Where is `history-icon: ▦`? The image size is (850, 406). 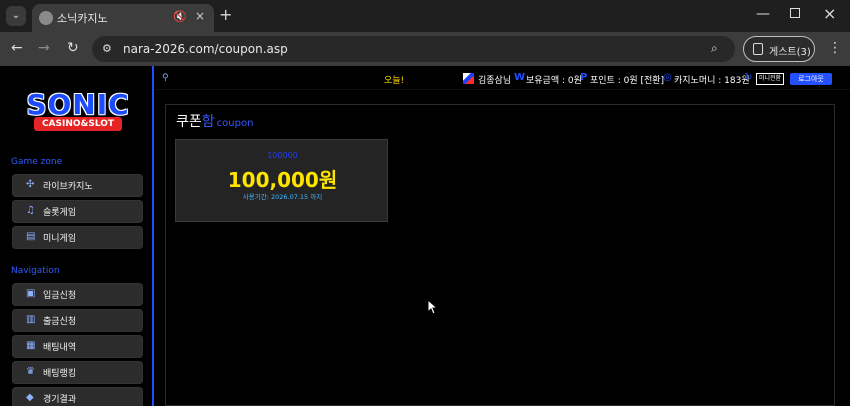 history-icon: ▦ is located at coordinates (31, 345).